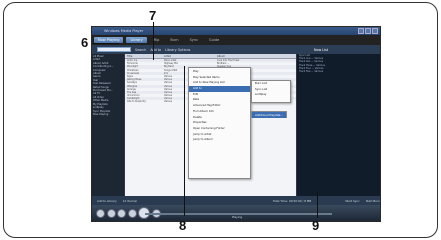 The height and width of the screenshot is (240, 441). Describe the element at coordinates (316, 225) in the screenshot. I see `callout-9: 9` at that location.